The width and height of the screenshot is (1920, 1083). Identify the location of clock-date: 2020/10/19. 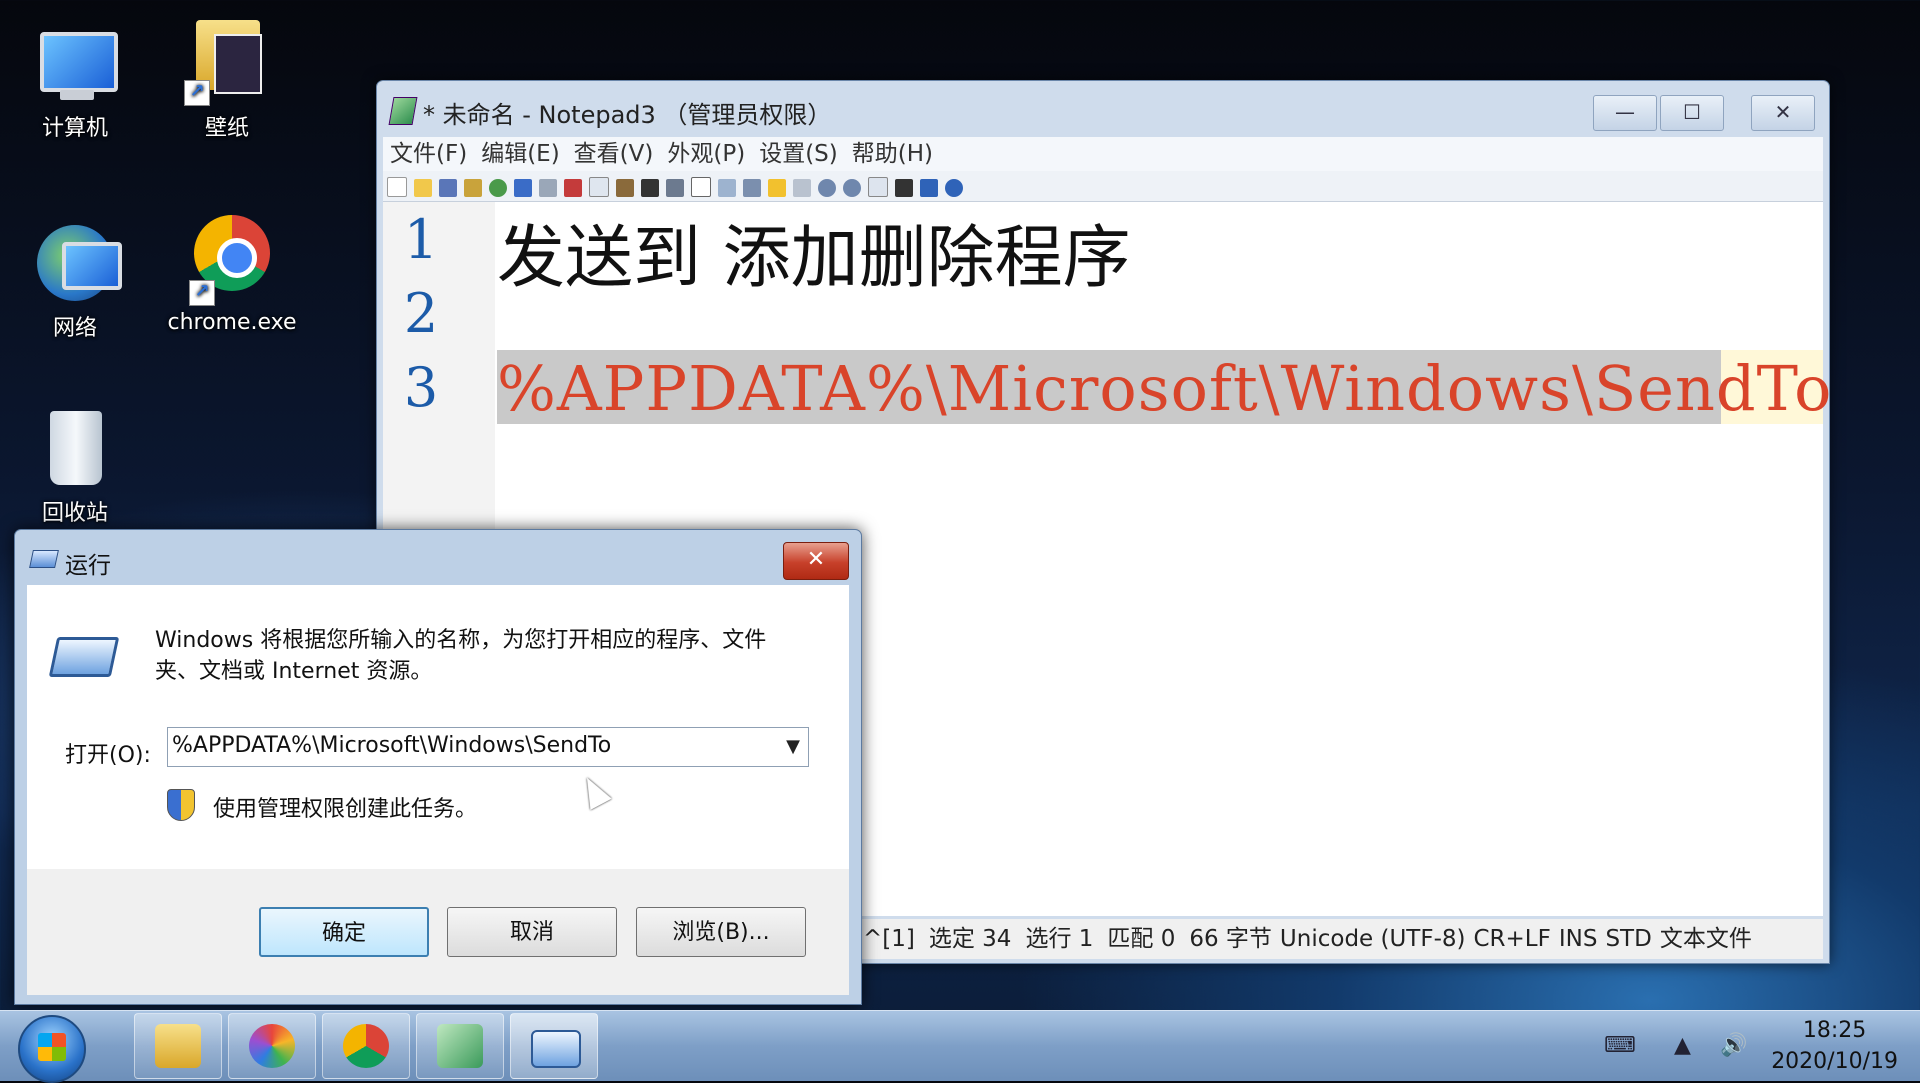
(1834, 1061).